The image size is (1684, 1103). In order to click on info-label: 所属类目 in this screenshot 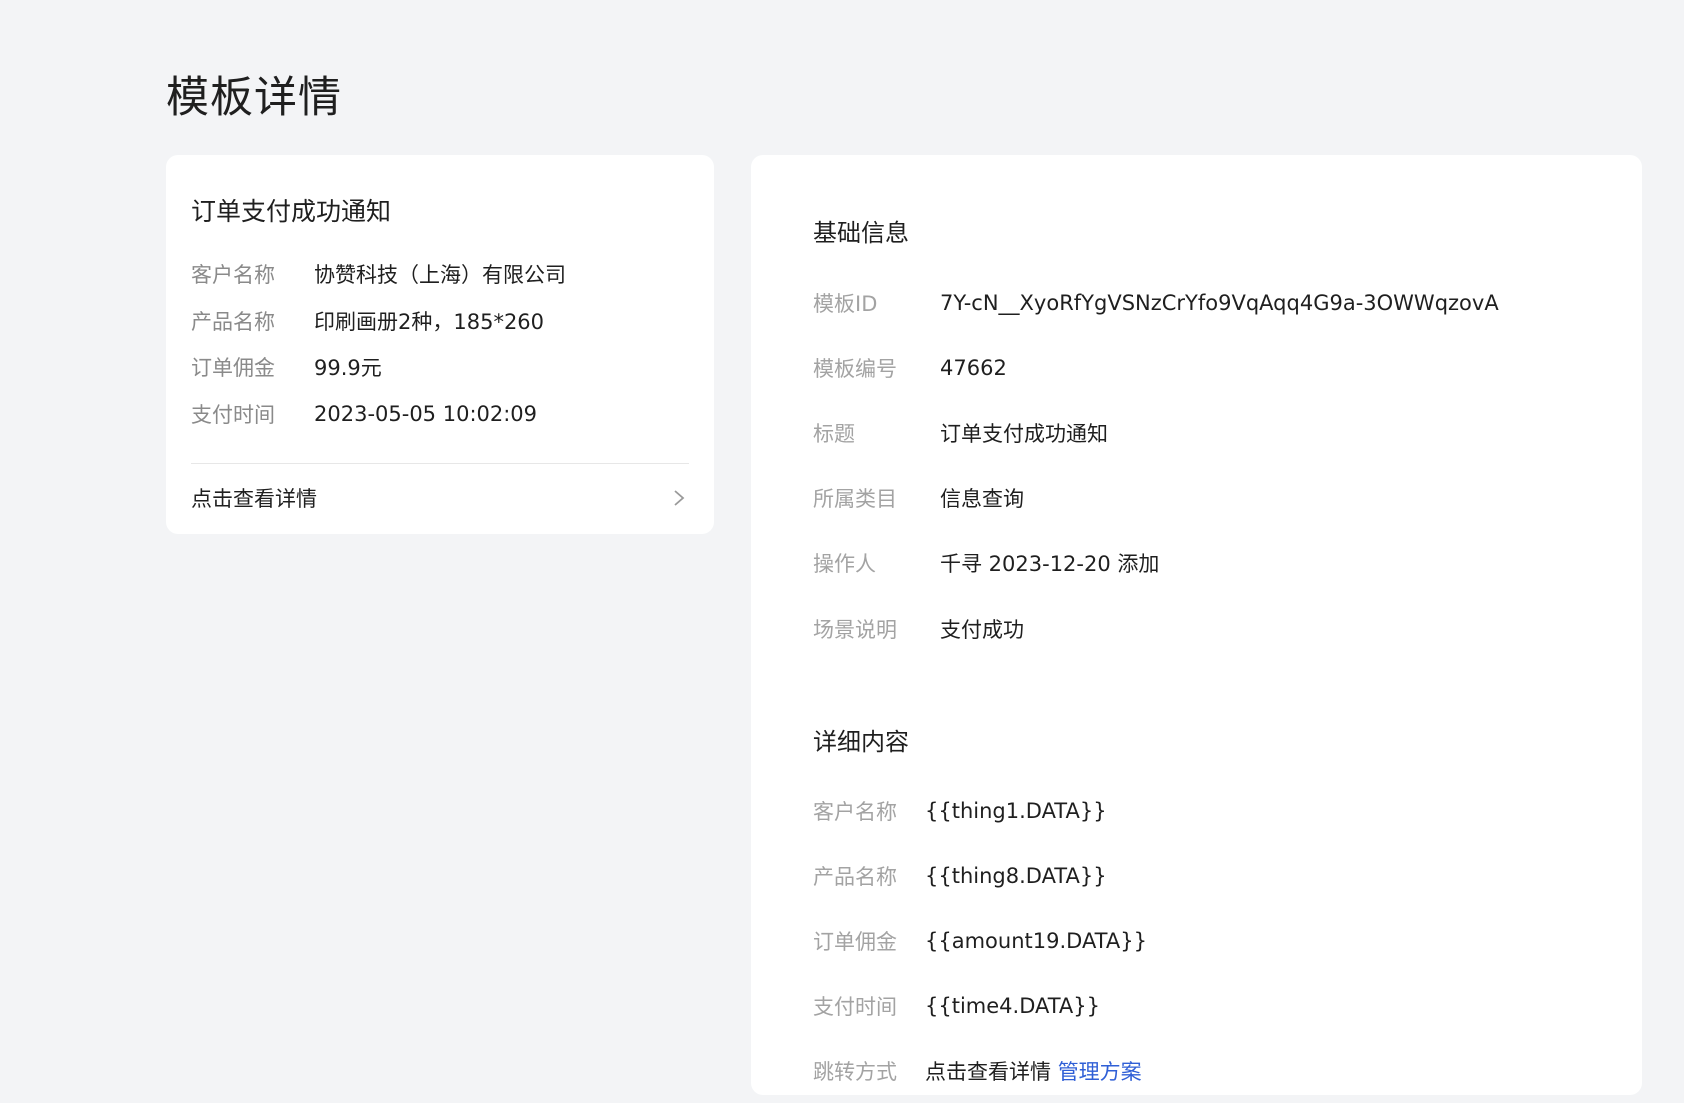, I will do `click(855, 499)`.